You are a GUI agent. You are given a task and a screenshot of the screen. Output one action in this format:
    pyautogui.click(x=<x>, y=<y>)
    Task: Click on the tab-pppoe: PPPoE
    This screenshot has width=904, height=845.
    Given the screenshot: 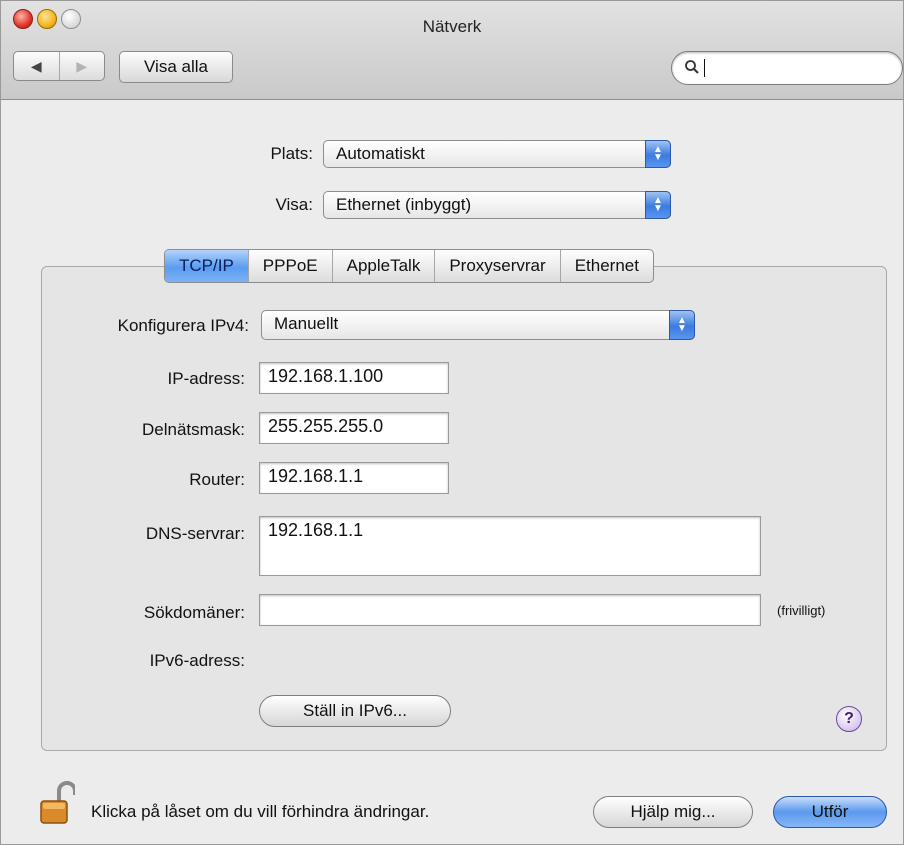 What is the action you would take?
    pyautogui.click(x=289, y=266)
    